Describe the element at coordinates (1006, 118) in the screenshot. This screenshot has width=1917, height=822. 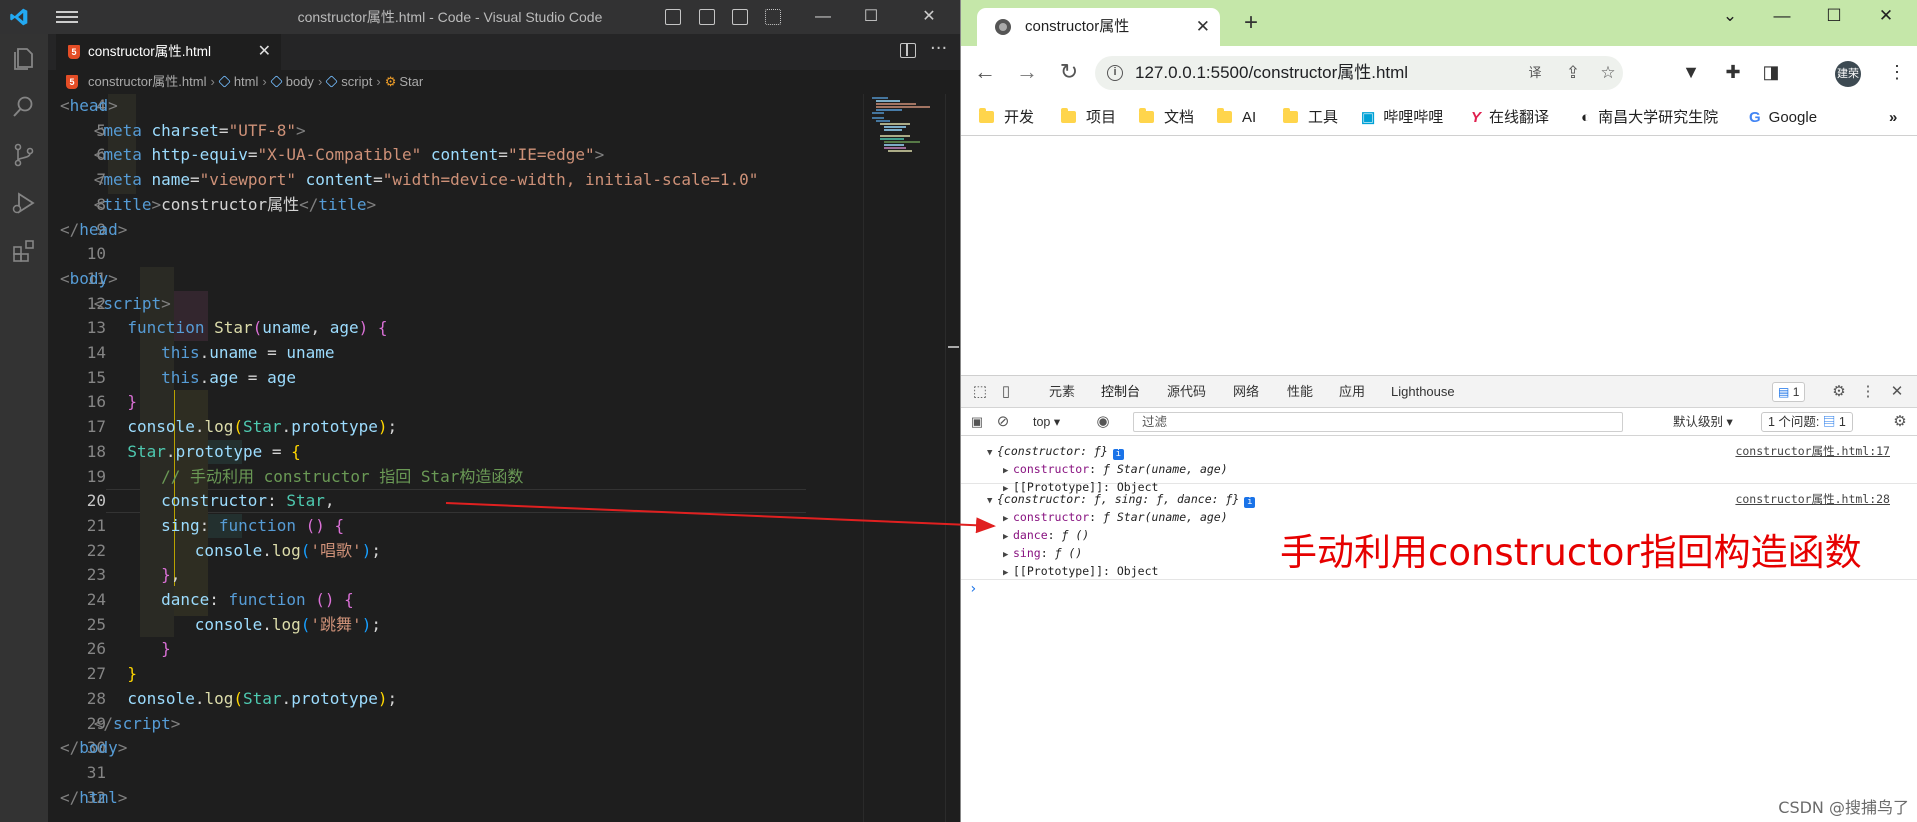
I see `bookmark-folder: 开发` at that location.